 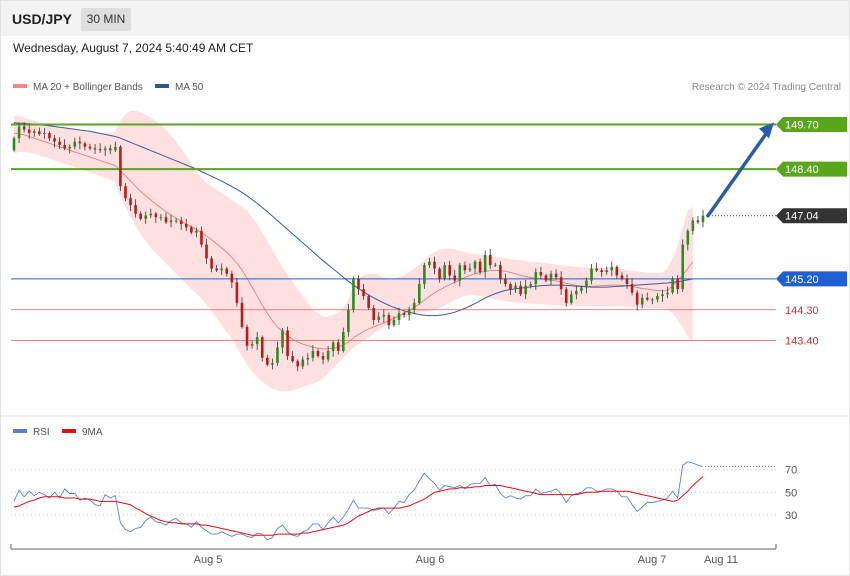 I want to click on rsi-ma-legend-label: 9MA, so click(x=92, y=432).